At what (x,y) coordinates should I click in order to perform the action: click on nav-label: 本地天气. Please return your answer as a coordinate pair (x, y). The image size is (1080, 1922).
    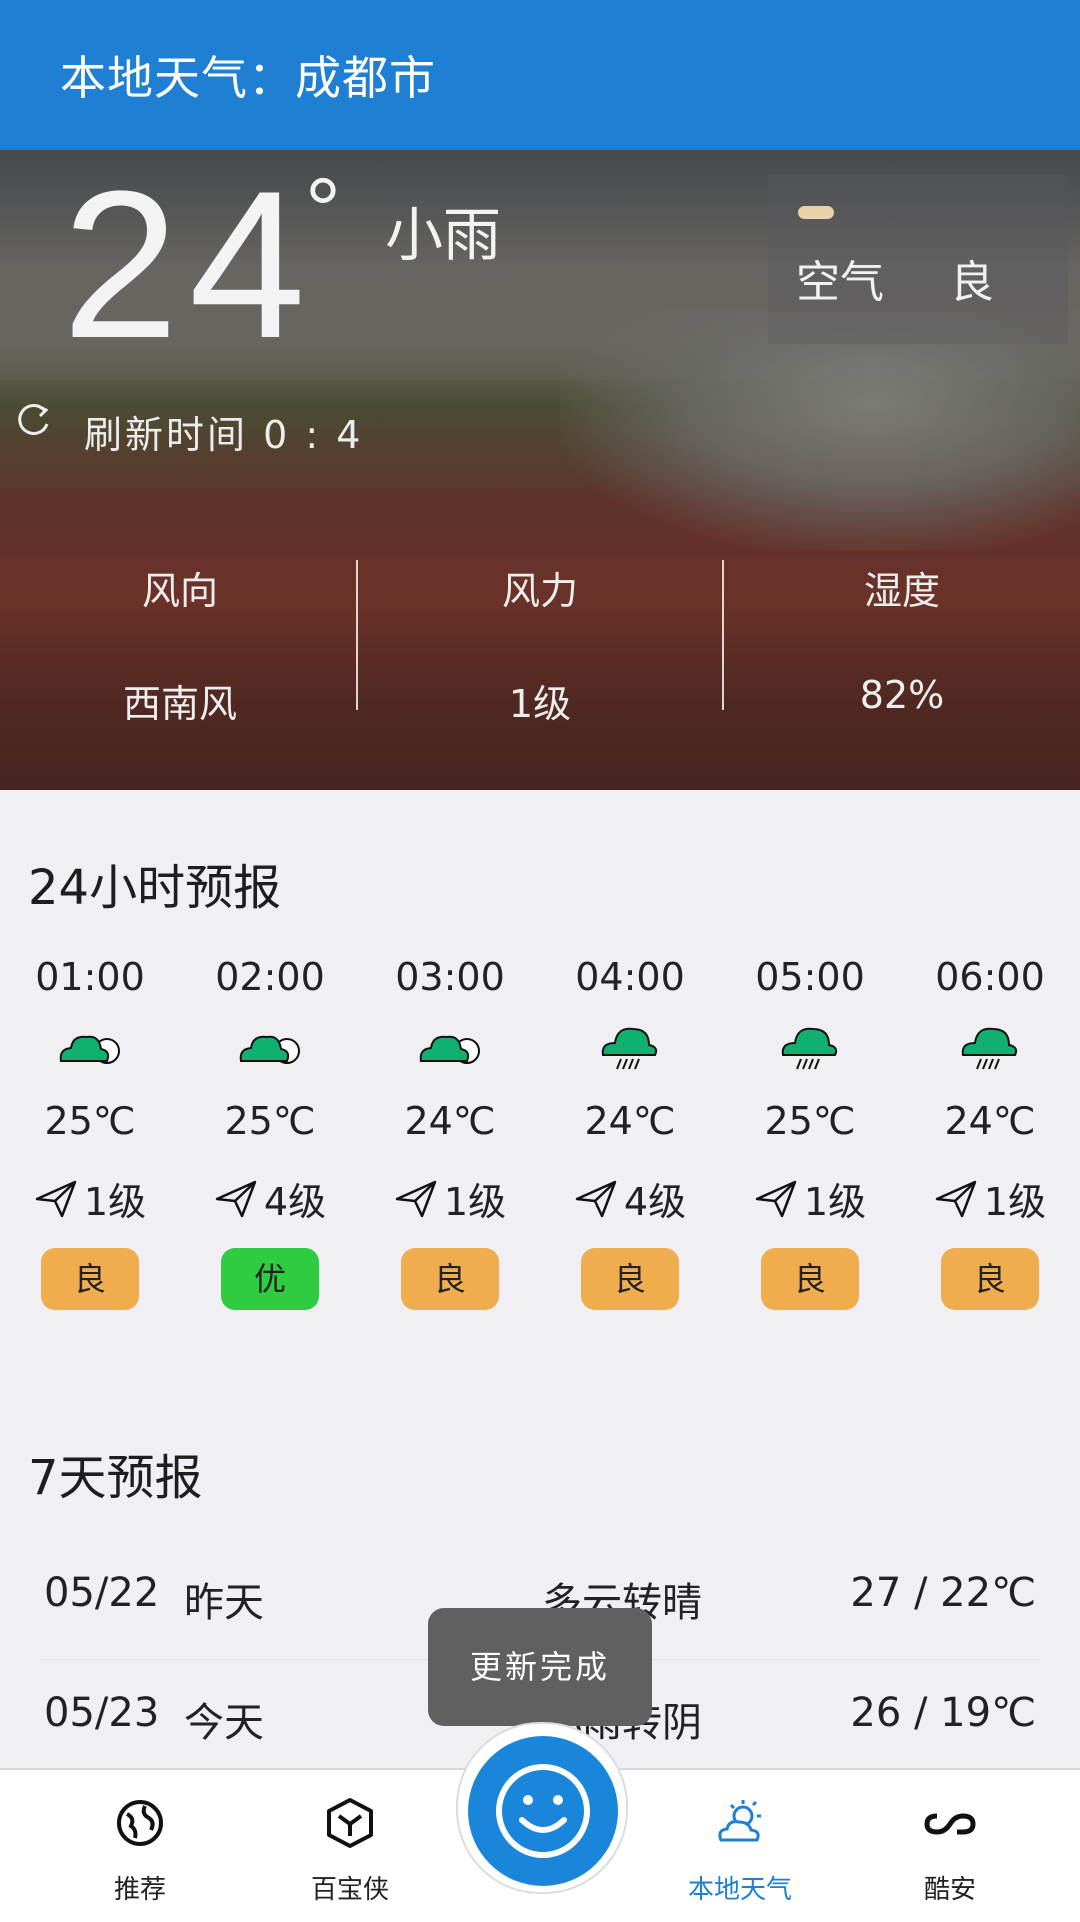
    Looking at the image, I should click on (739, 1890).